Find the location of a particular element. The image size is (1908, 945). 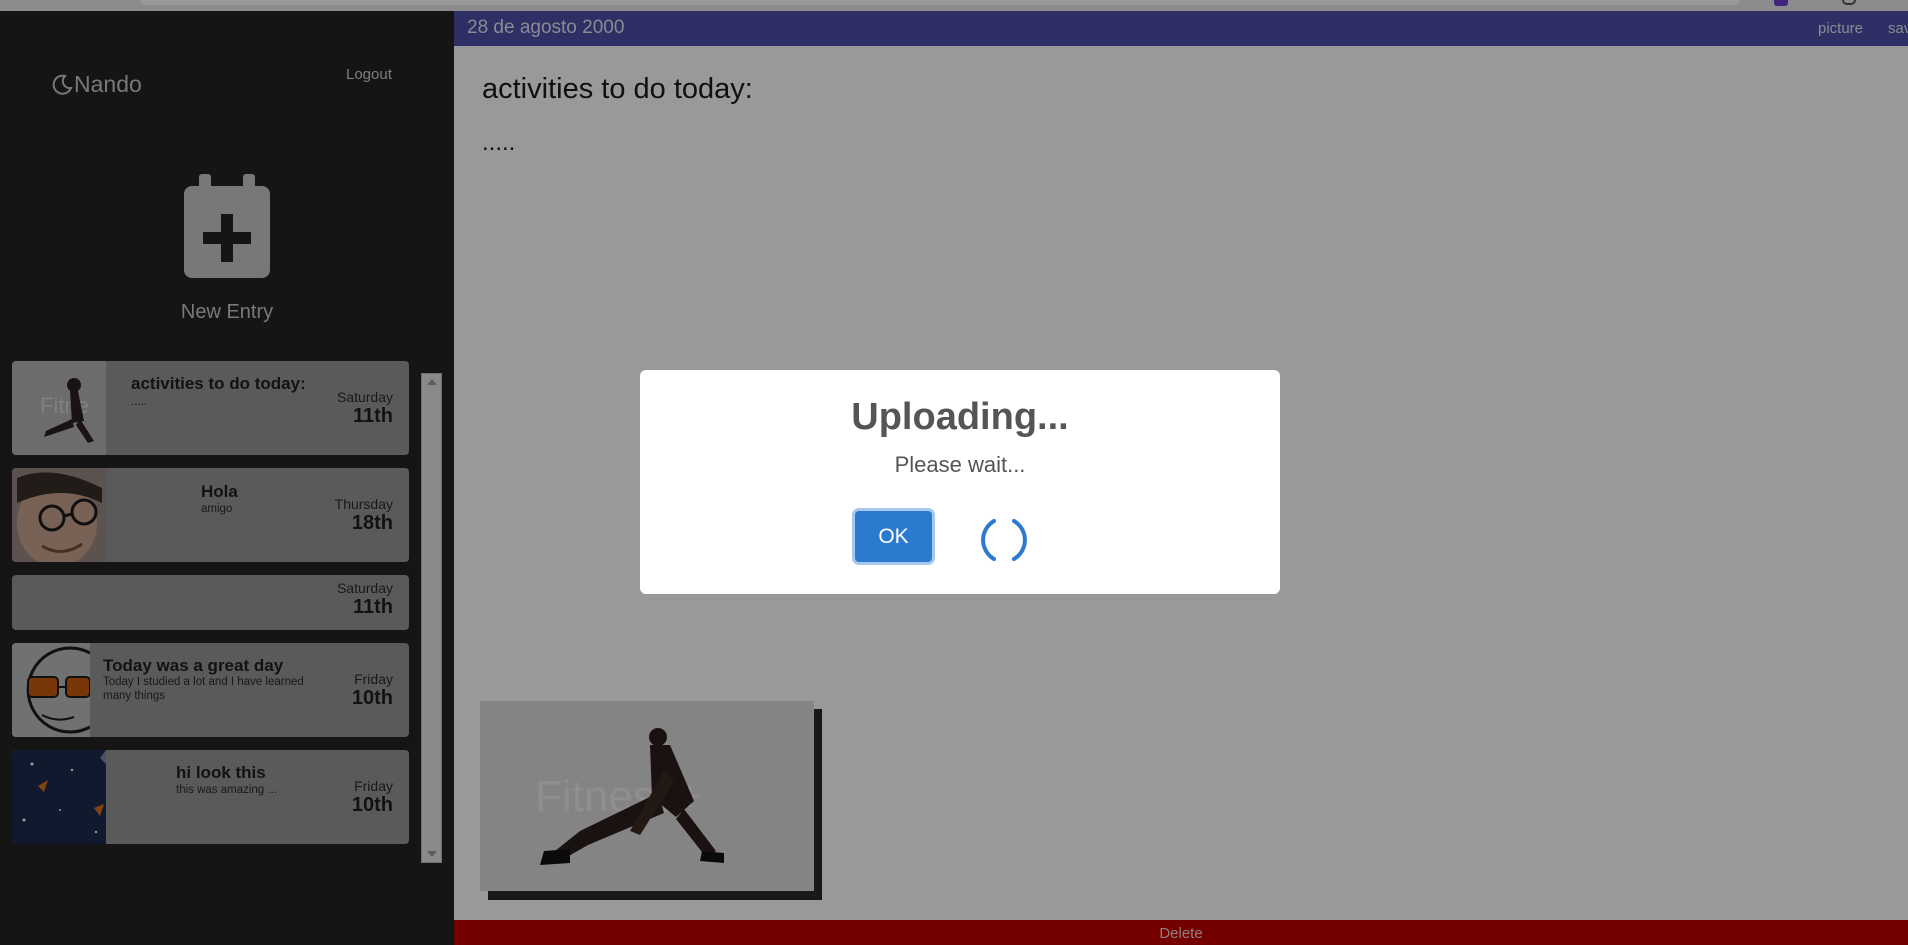

ok-button: OK is located at coordinates (893, 536).